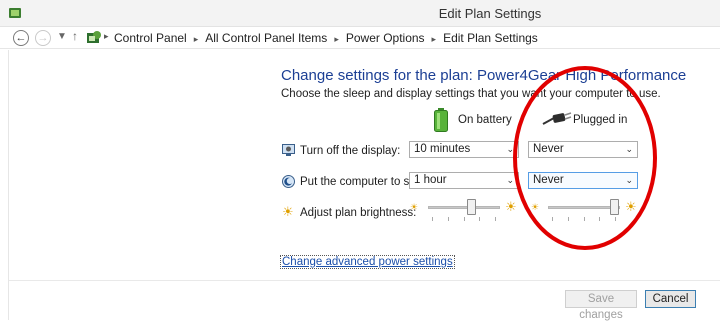 The height and width of the screenshot is (323, 720). Describe the element at coordinates (585, 158) in the screenshot. I see `annotation-circle` at that location.